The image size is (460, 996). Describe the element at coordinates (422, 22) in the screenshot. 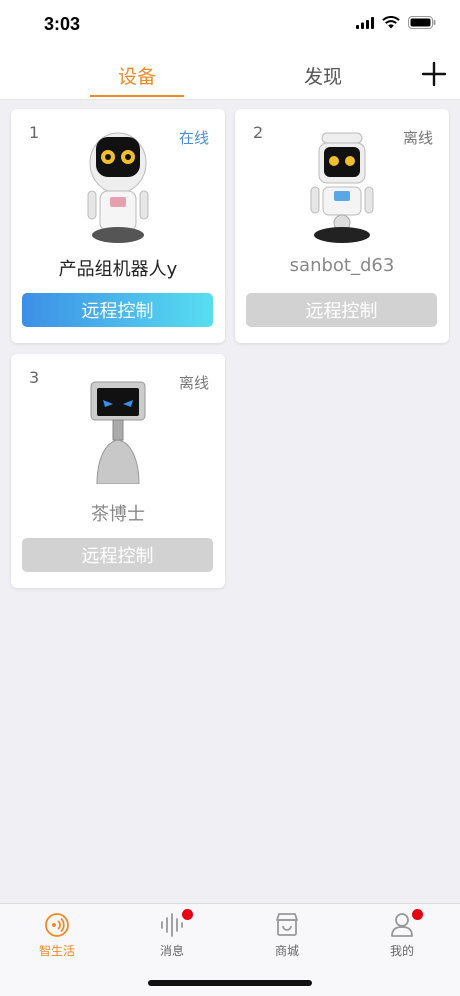

I see `battery-icon` at that location.